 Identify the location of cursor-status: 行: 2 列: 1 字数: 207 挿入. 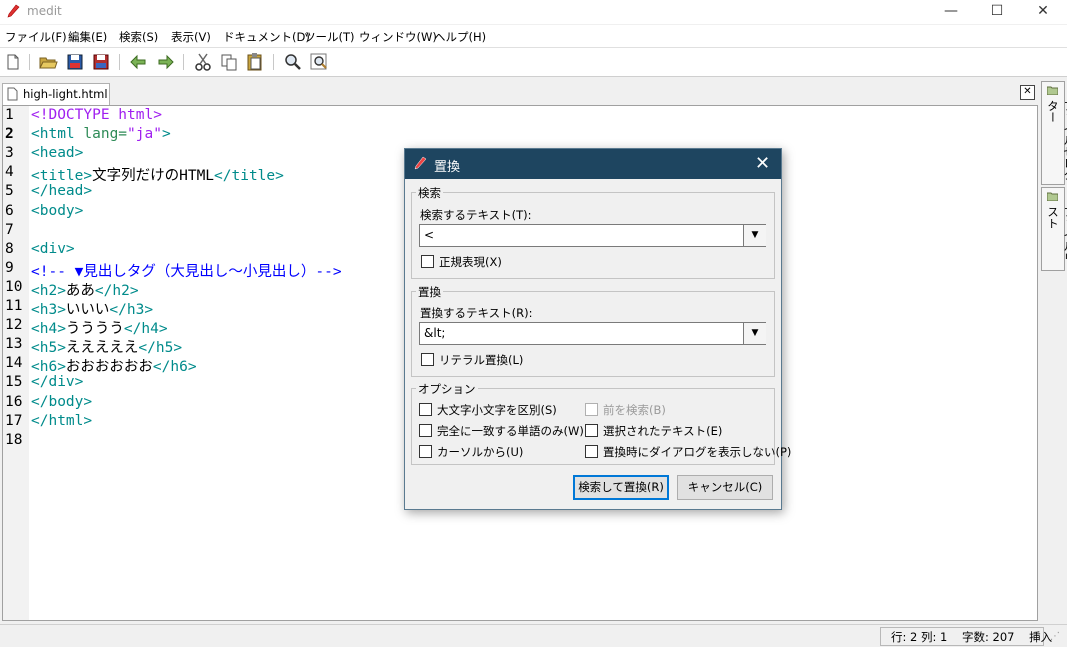
(966, 636).